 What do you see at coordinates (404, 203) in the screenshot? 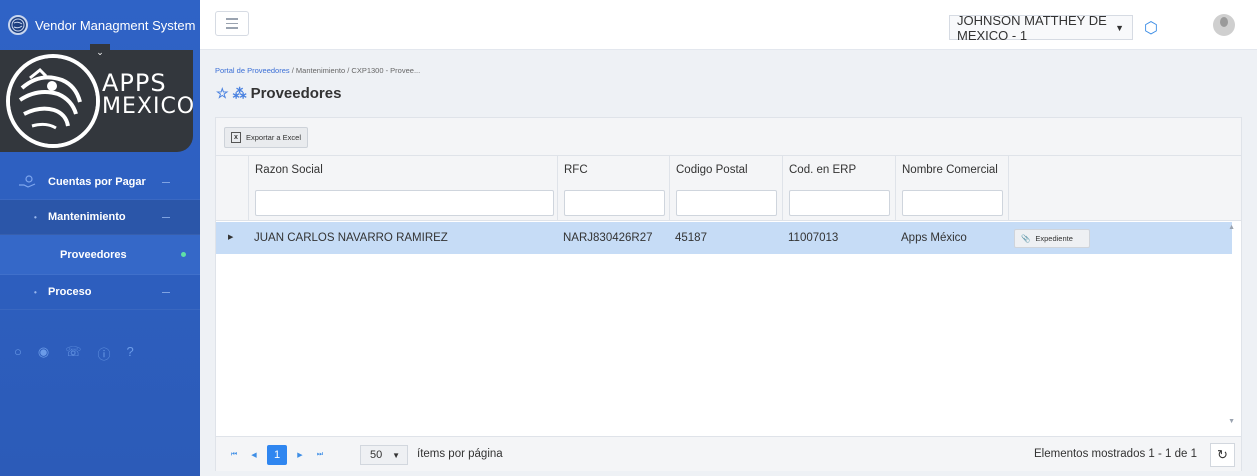
I see `filter-razon-social` at bounding box center [404, 203].